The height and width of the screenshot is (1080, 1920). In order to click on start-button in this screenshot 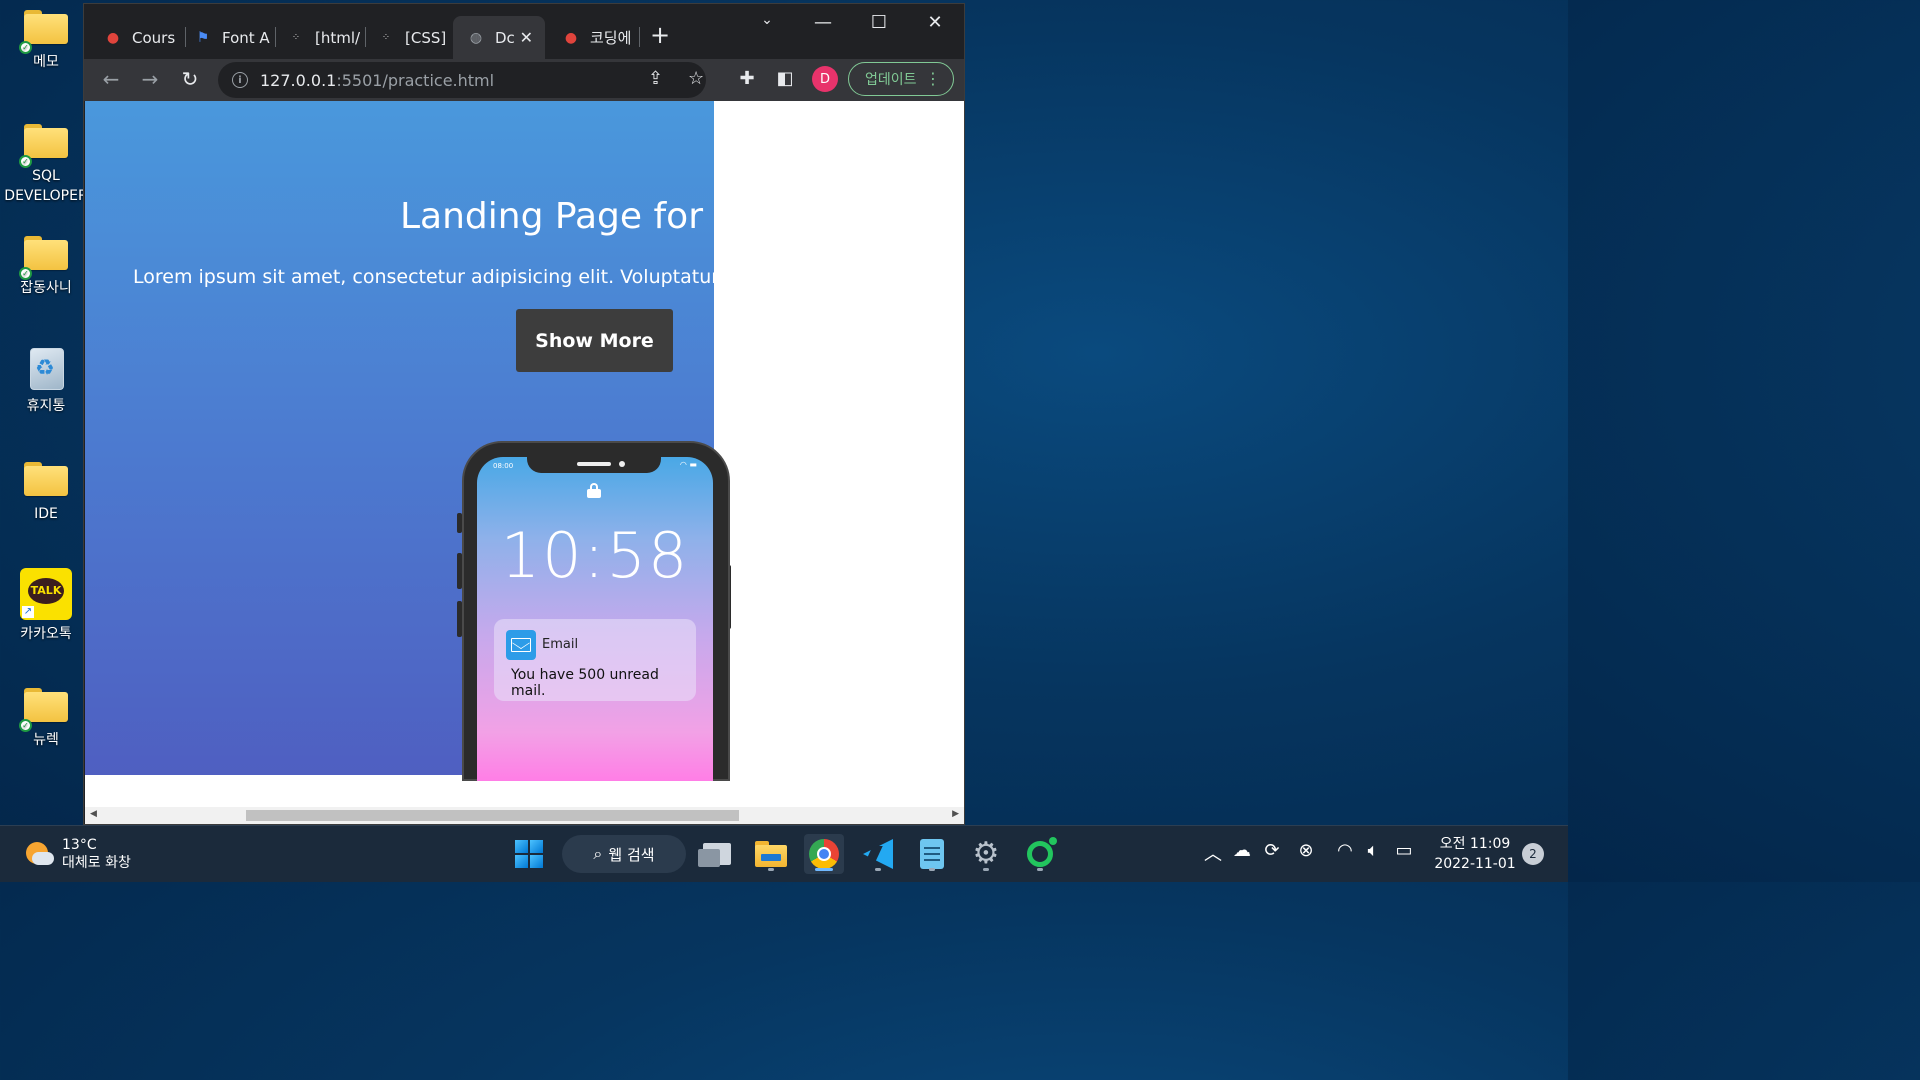, I will do `click(529, 854)`.